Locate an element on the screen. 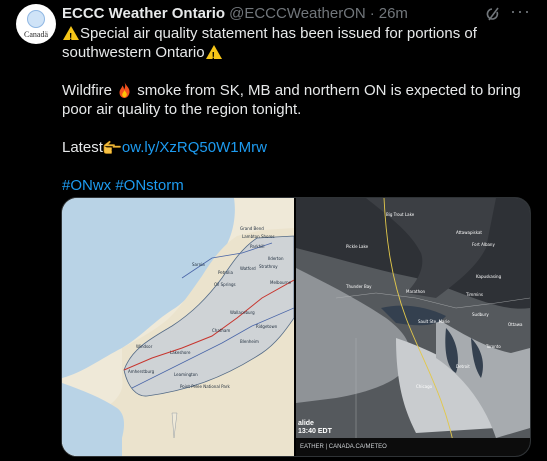  satellite-caption: alide 13:40 EDT is located at coordinates (314, 428).